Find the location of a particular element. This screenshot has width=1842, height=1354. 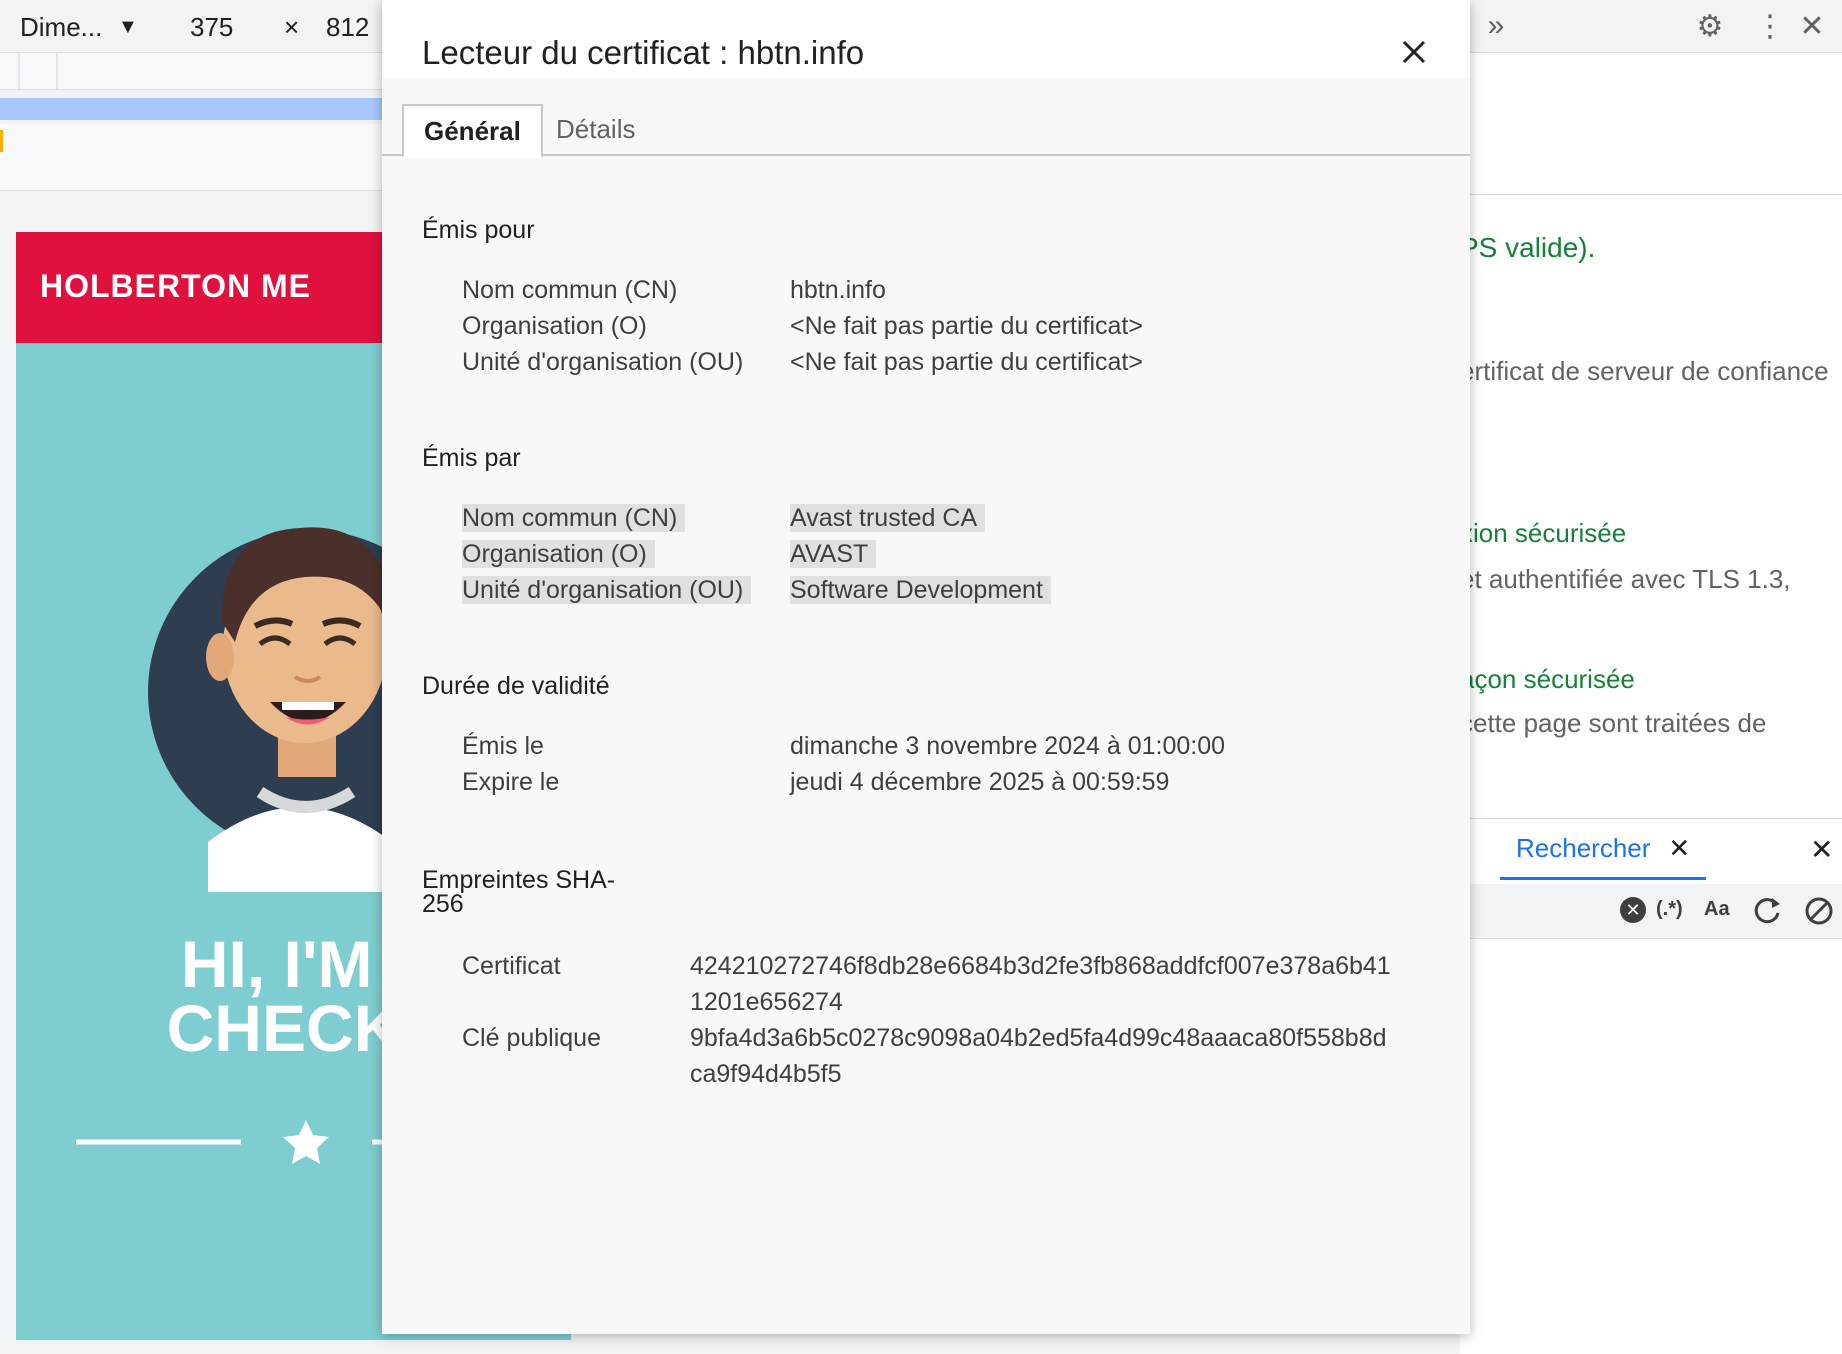

issued-to-ou-label: Unité d'organisation (OU) is located at coordinates (603, 362).